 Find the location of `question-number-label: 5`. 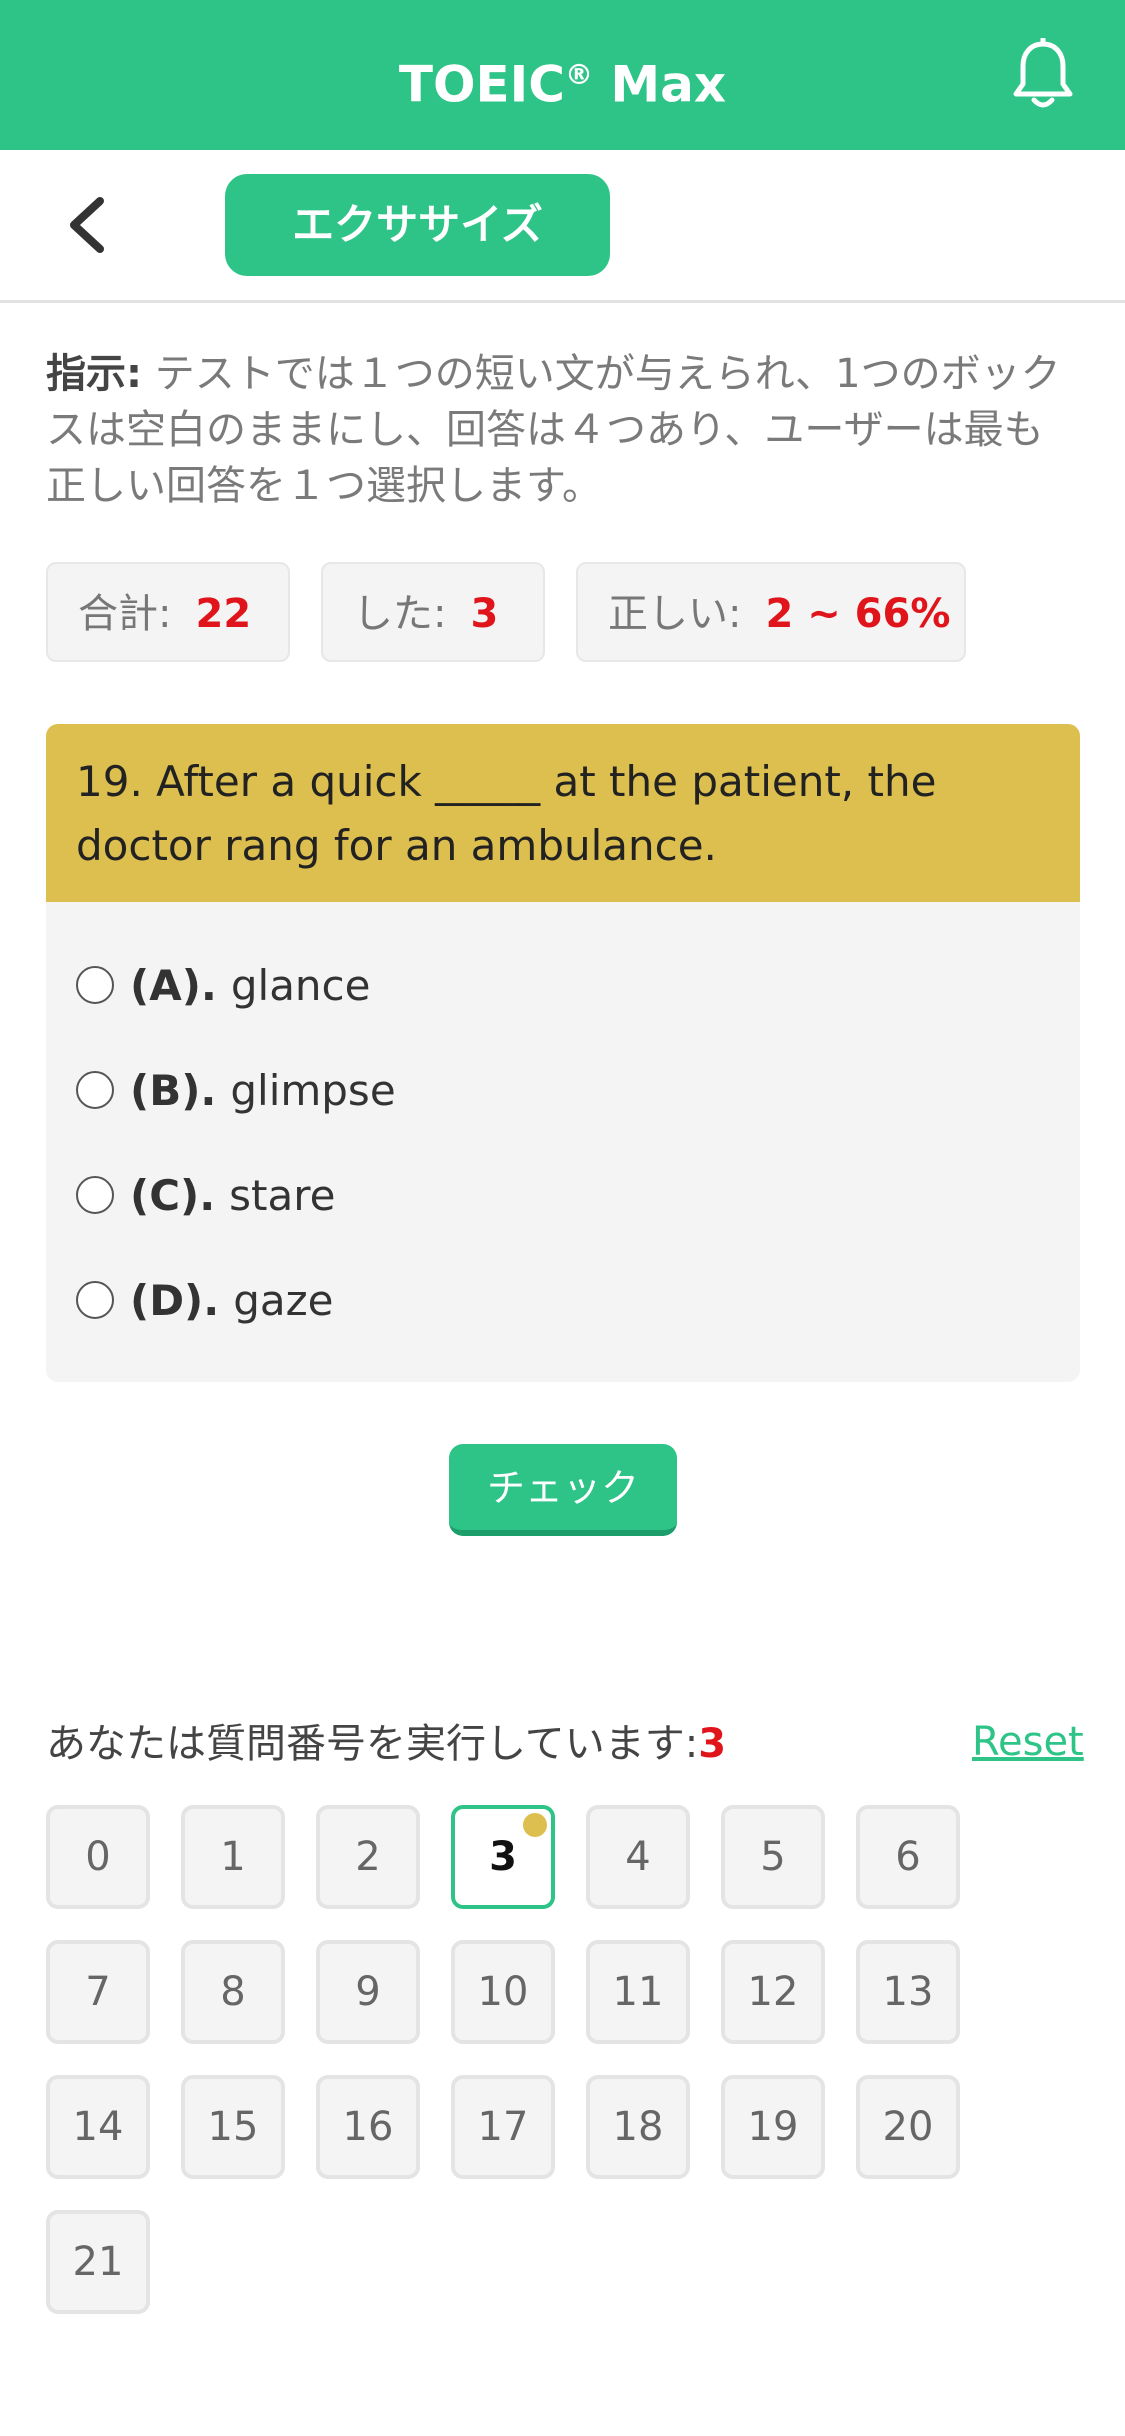

question-number-label: 5 is located at coordinates (773, 1857).